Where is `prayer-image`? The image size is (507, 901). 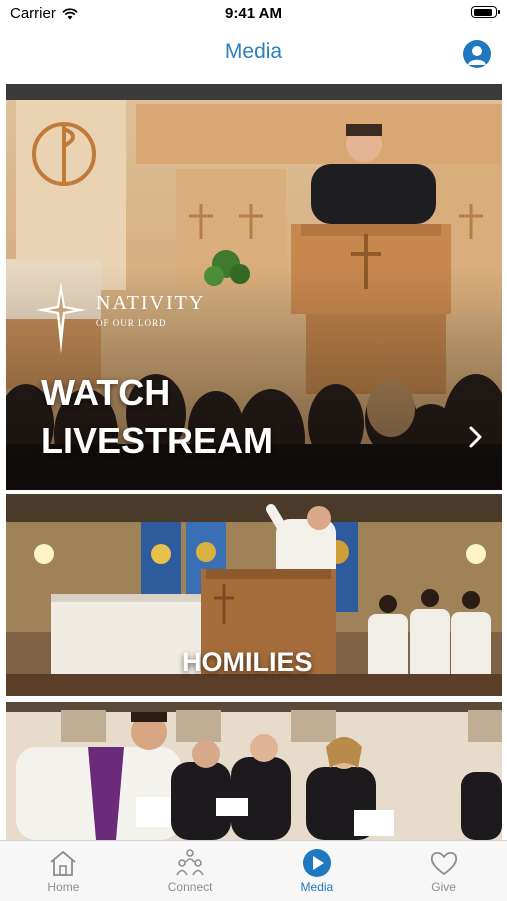
prayer-image is located at coordinates (254, 771).